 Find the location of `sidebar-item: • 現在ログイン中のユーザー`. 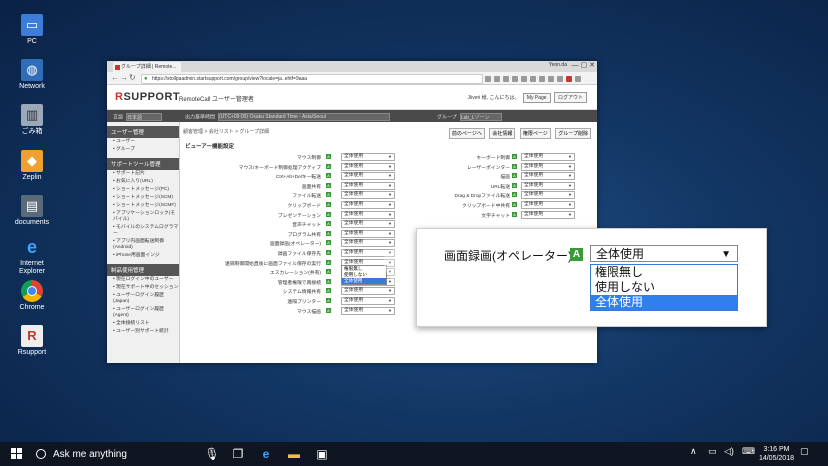

sidebar-item: • 現在ログイン中のユーザー is located at coordinates (143, 280).